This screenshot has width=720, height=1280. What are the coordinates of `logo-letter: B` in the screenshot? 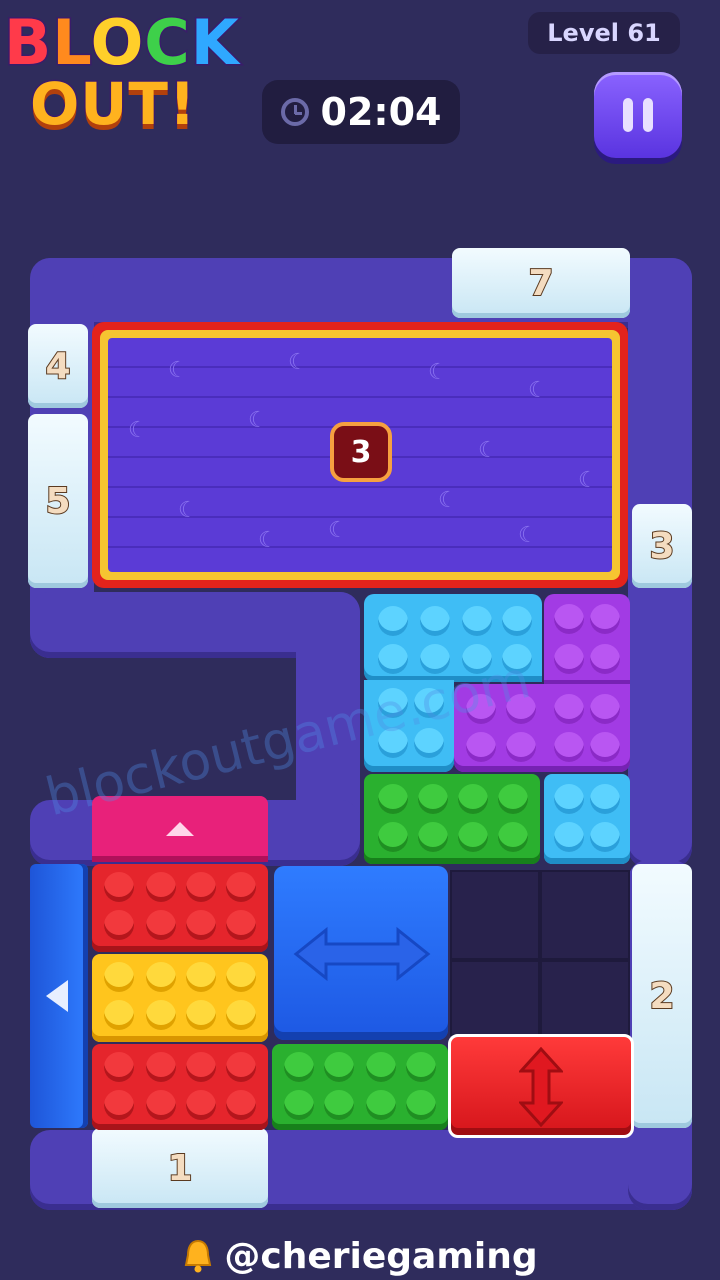 It's located at (27, 43).